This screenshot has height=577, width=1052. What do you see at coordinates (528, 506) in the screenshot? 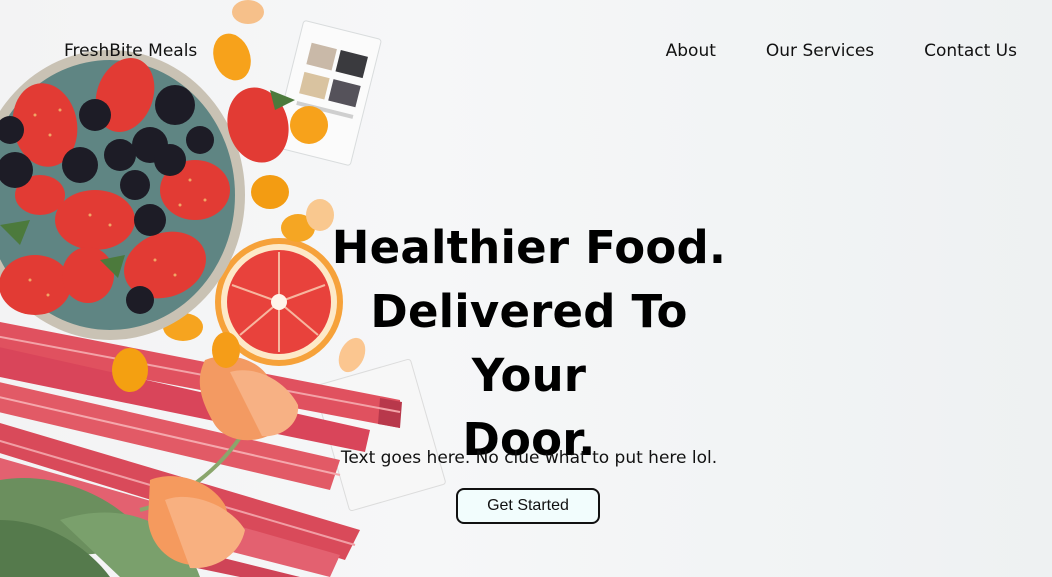
I see `get-started-button: Get Started` at bounding box center [528, 506].